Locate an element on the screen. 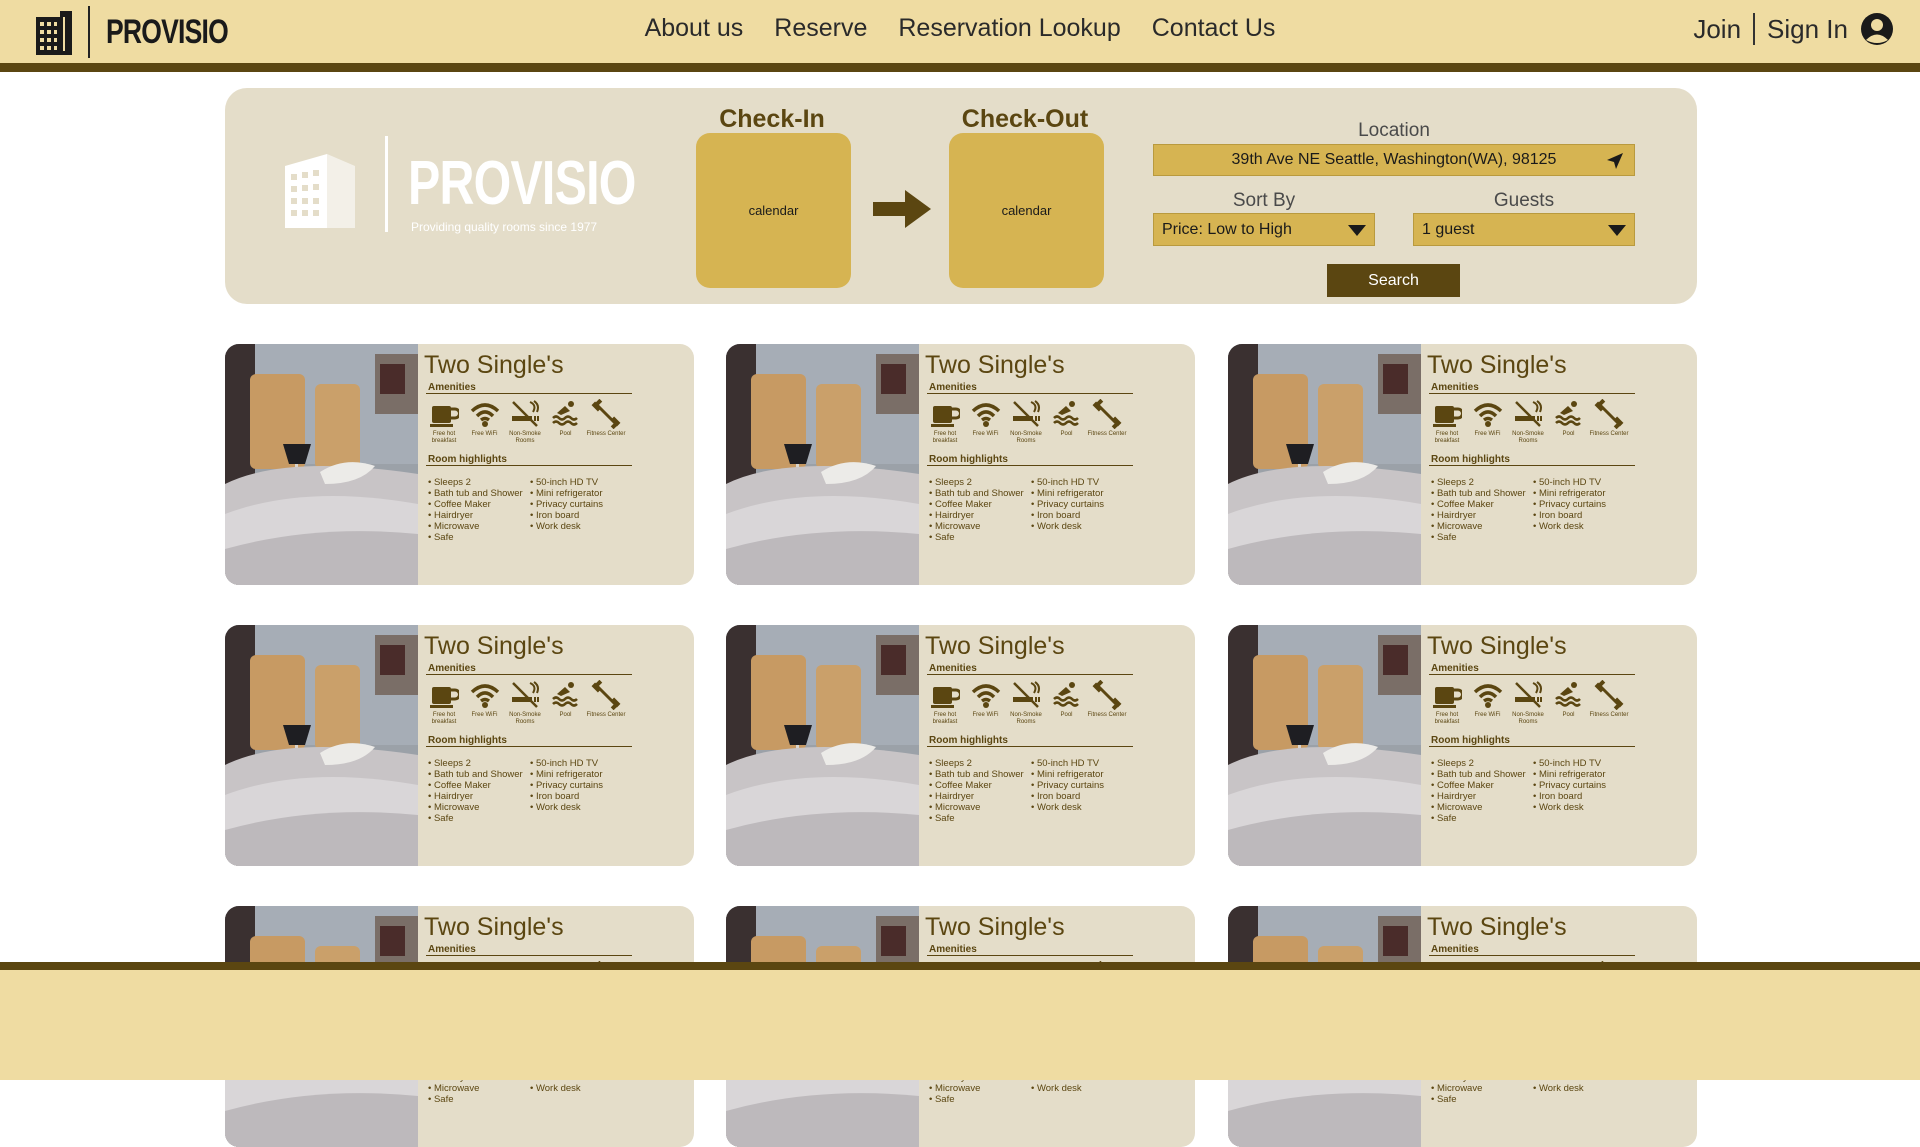 The height and width of the screenshot is (1147, 1920). account-links: Join Sign In is located at coordinates (1793, 29).